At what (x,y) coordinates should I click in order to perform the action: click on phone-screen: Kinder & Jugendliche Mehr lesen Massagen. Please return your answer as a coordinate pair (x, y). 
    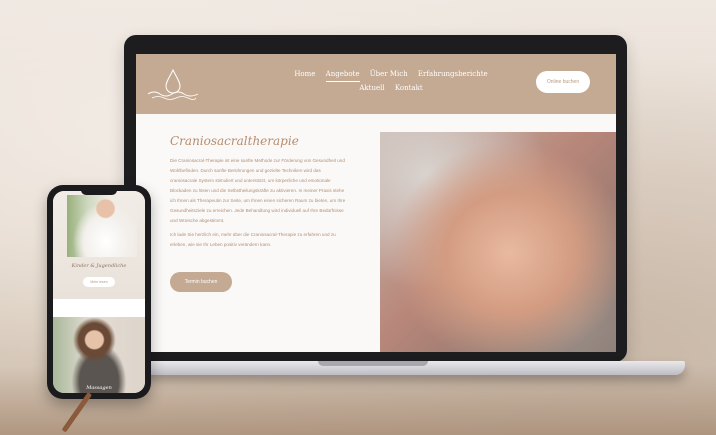
    Looking at the image, I should click on (99, 292).